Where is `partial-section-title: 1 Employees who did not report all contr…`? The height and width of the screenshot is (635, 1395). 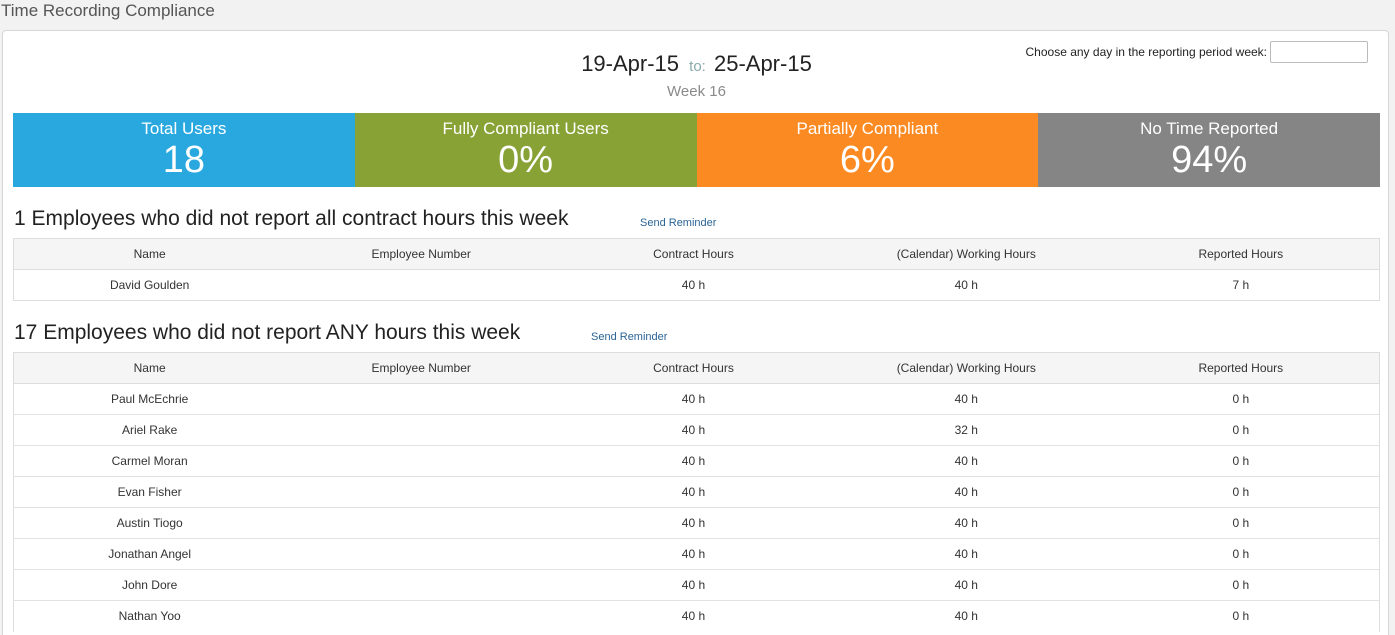 partial-section-title: 1 Employees who did not report all contr… is located at coordinates (291, 218).